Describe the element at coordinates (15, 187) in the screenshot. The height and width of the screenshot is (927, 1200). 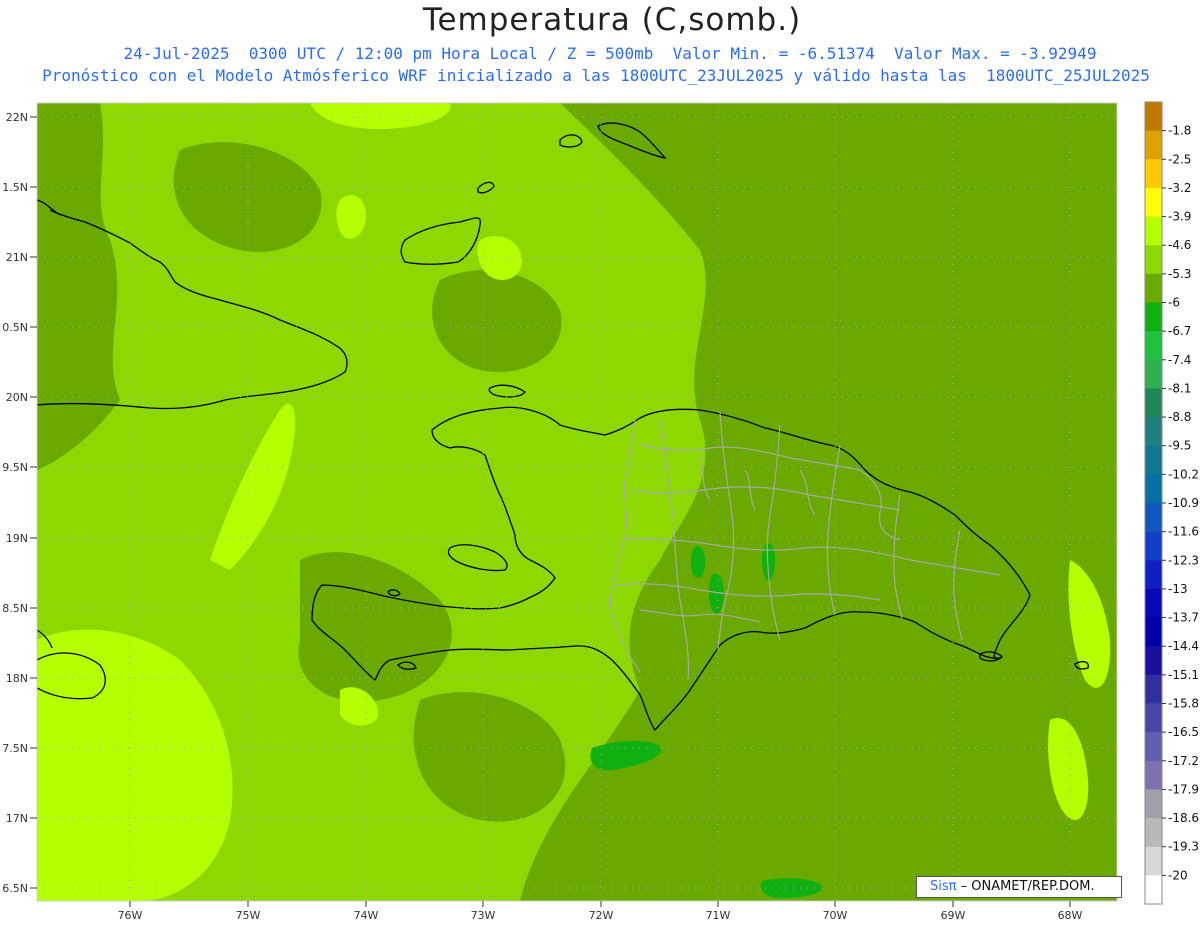
I see `lat-label: 1.5N` at that location.